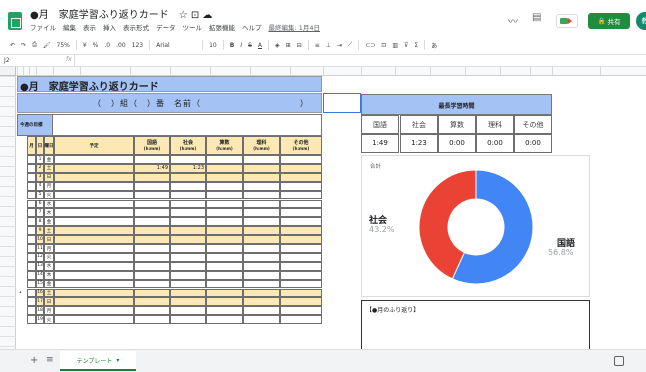  What do you see at coordinates (277, 45) in the screenshot?
I see `fill-color-icon: ◈` at bounding box center [277, 45].